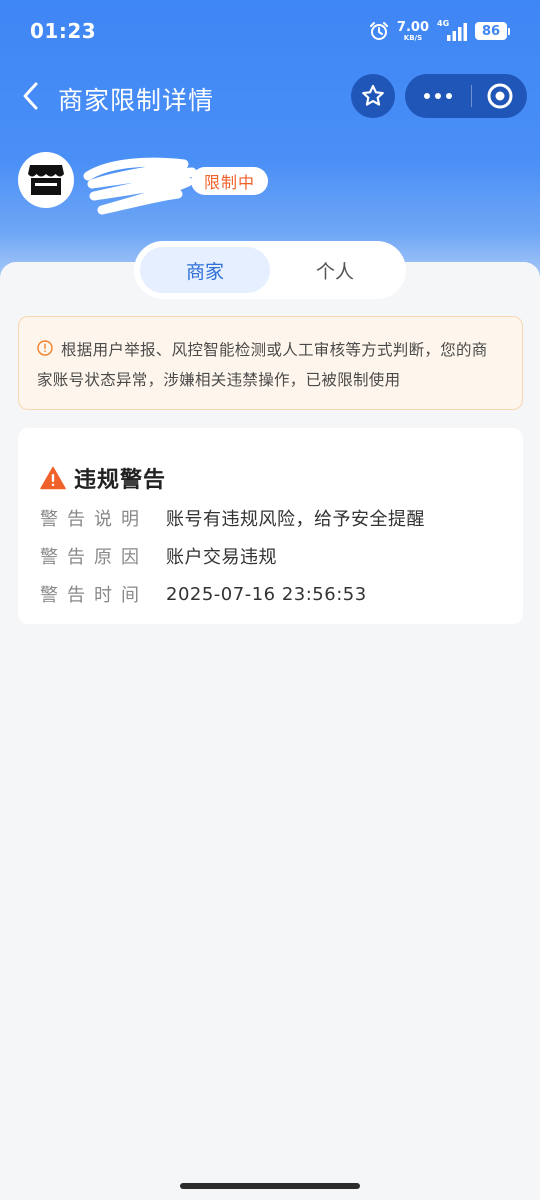  I want to click on network-speed-value: 7.00, so click(412, 27).